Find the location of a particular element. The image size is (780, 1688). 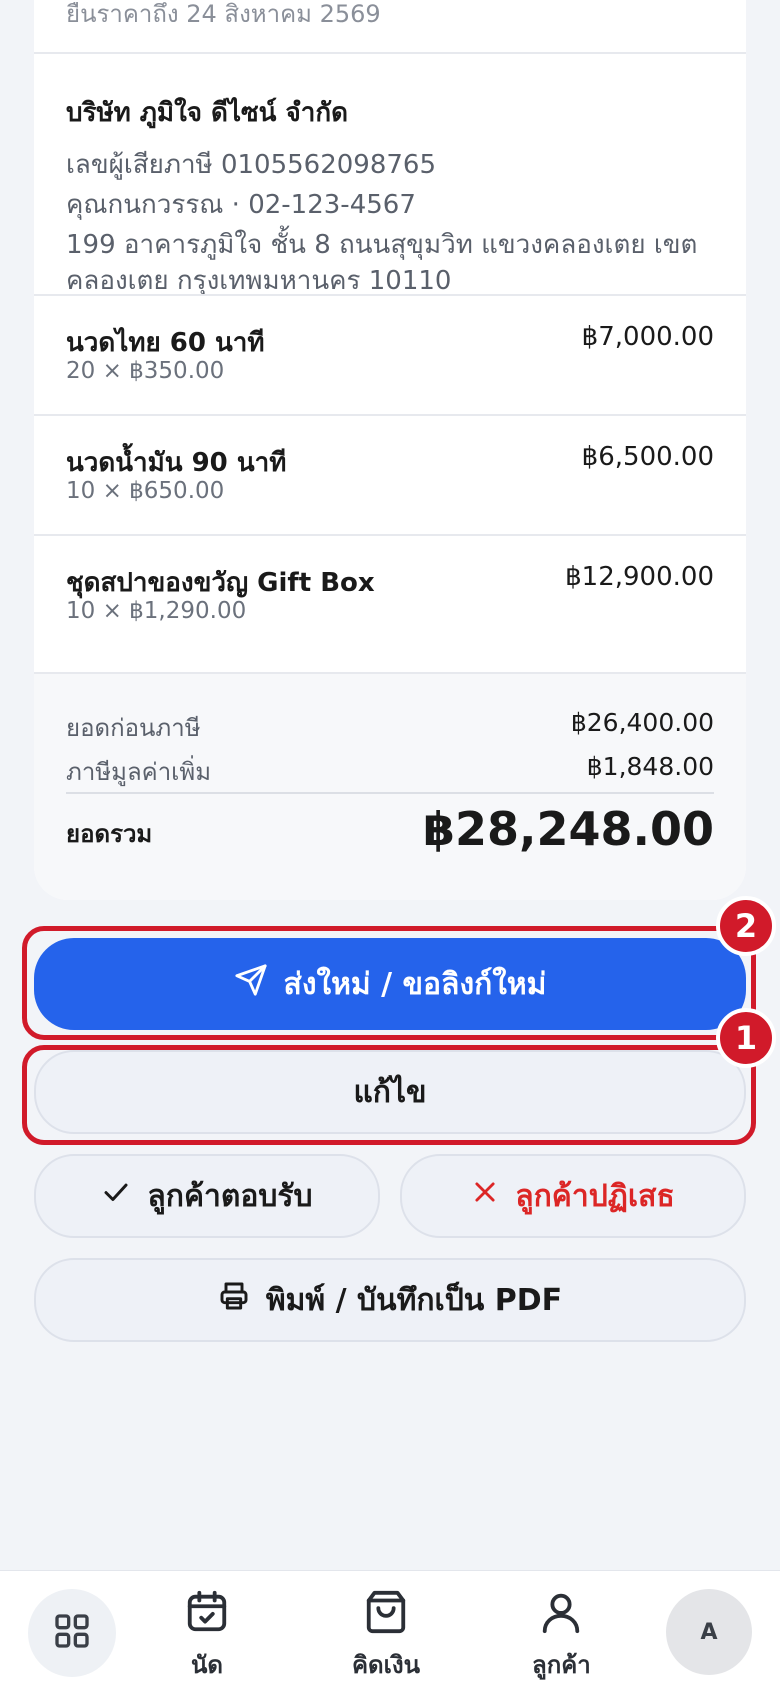

customer-tax-id: เลขผู้เสียภาษี 0105562098765 is located at coordinates (251, 165).